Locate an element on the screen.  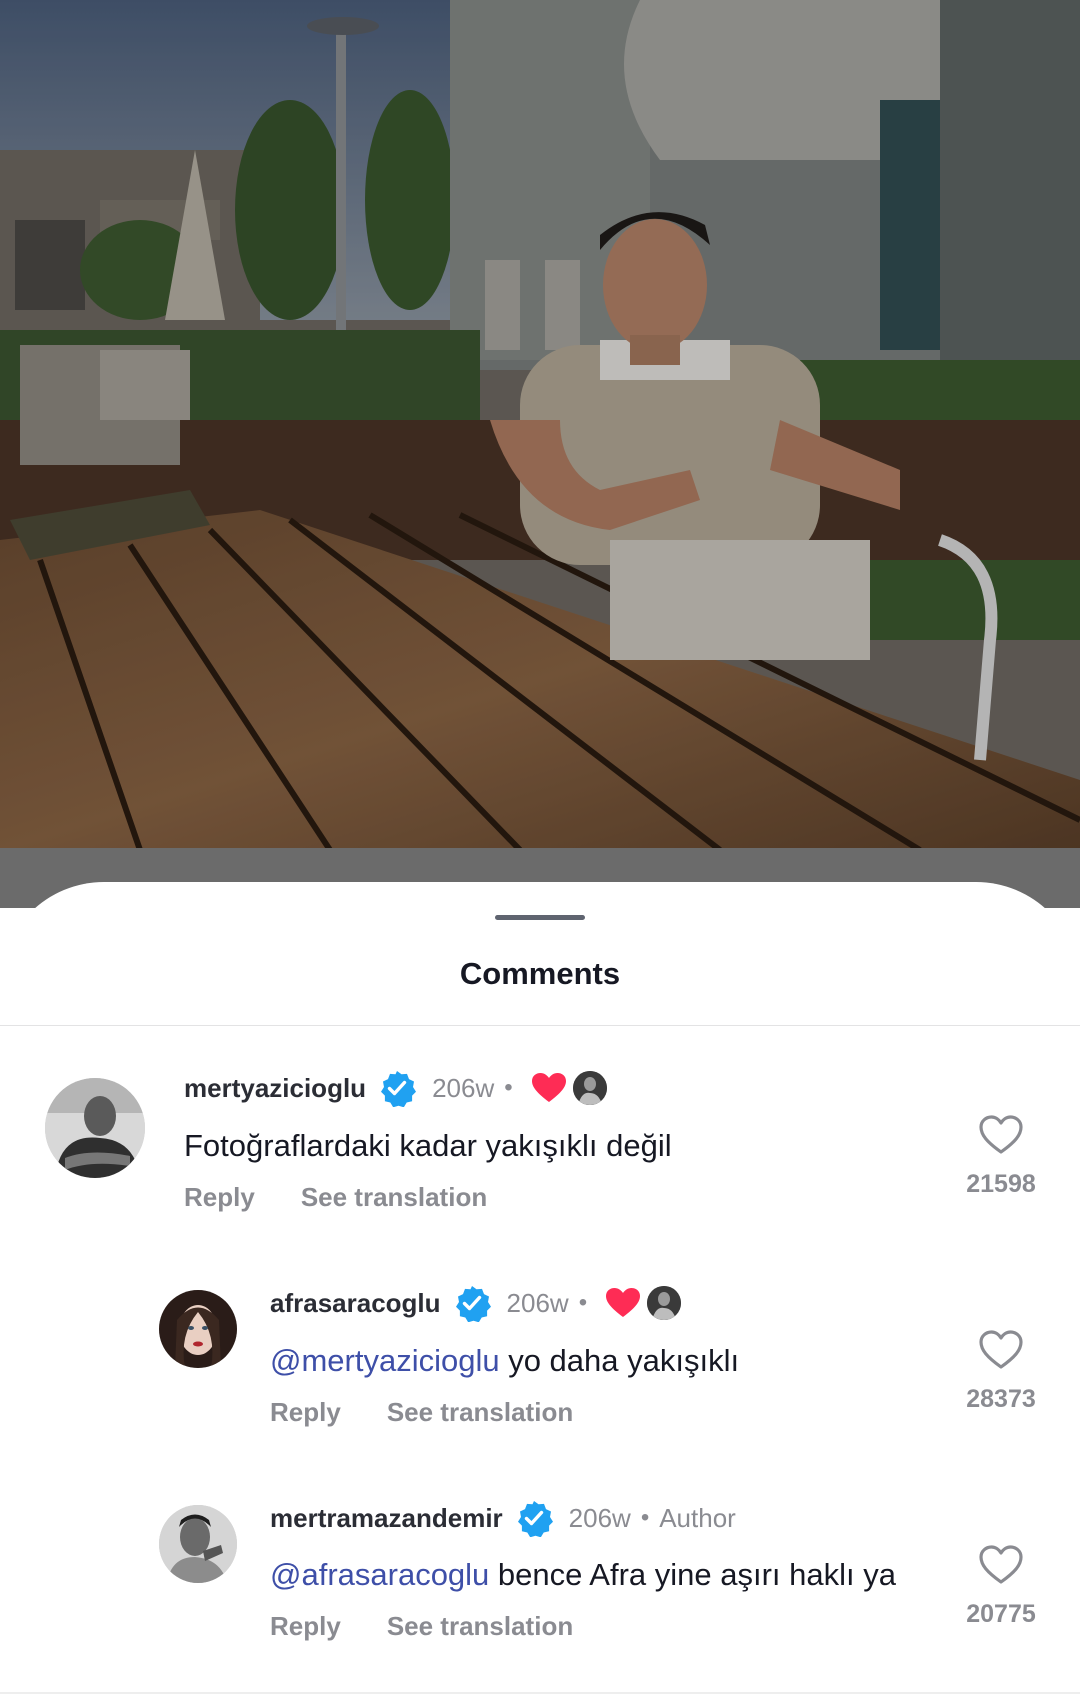
like-count: 21598 is located at coordinates (1001, 1184).